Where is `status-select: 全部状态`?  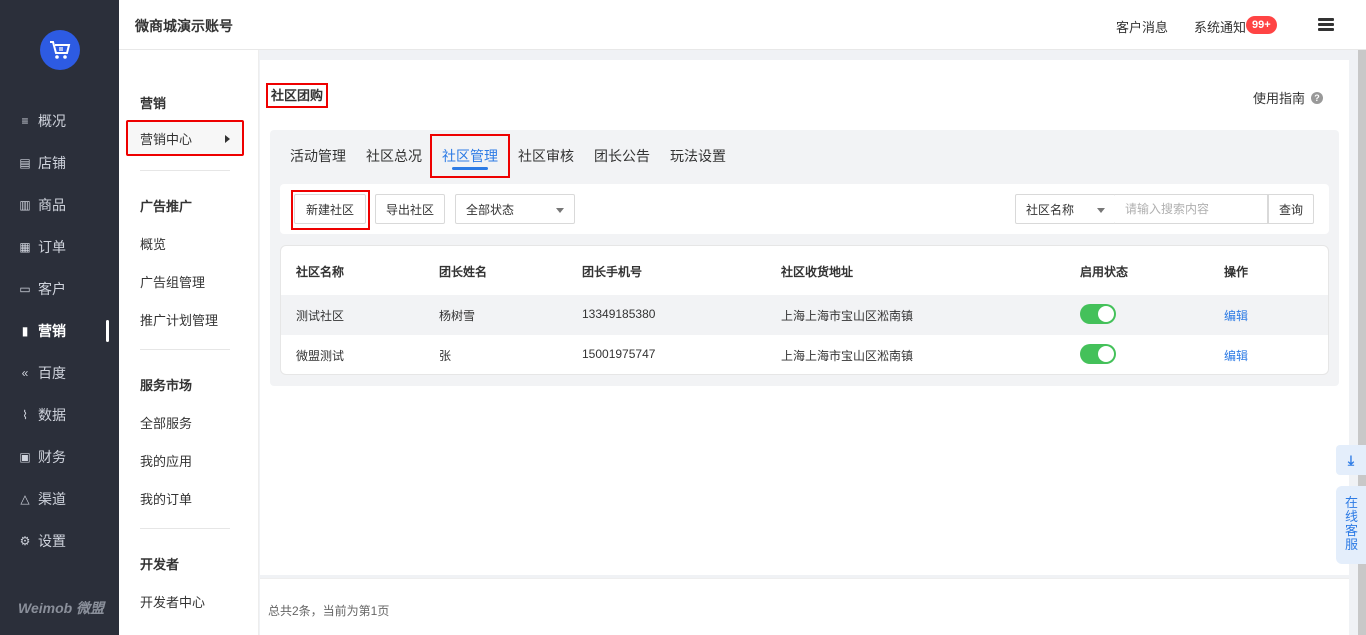
status-select: 全部状态 is located at coordinates (515, 209).